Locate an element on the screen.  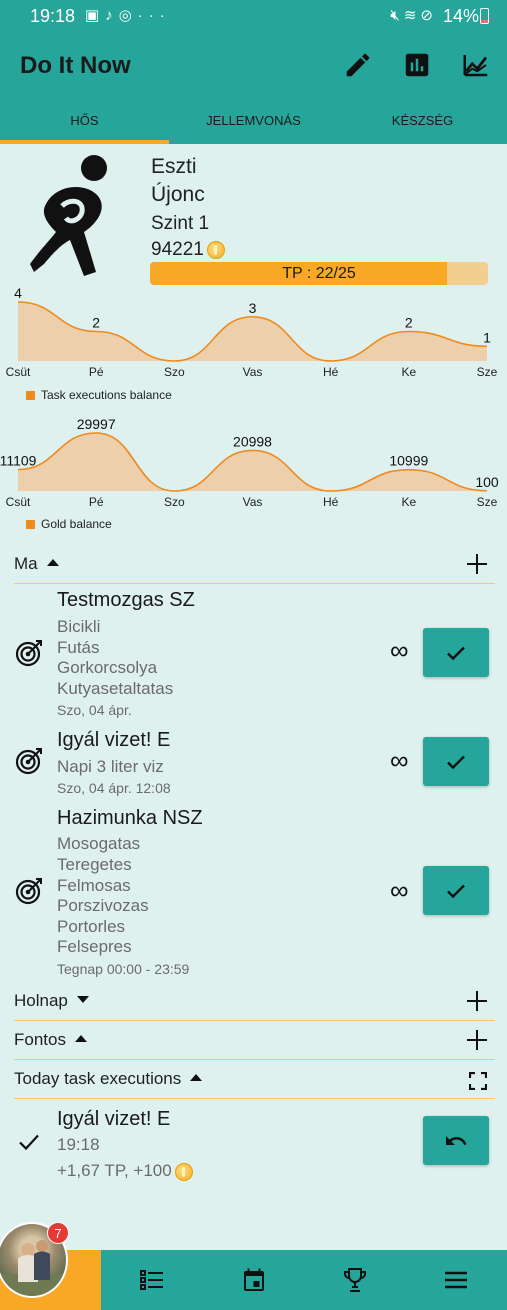
hero-gold: 94221 is located at coordinates (188, 250).